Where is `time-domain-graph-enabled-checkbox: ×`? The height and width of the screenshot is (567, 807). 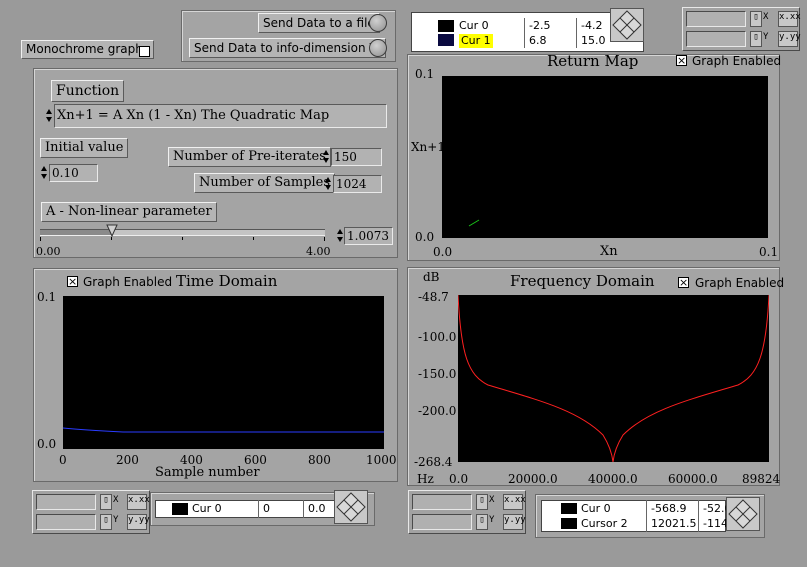
time-domain-graph-enabled-checkbox: × is located at coordinates (72, 281).